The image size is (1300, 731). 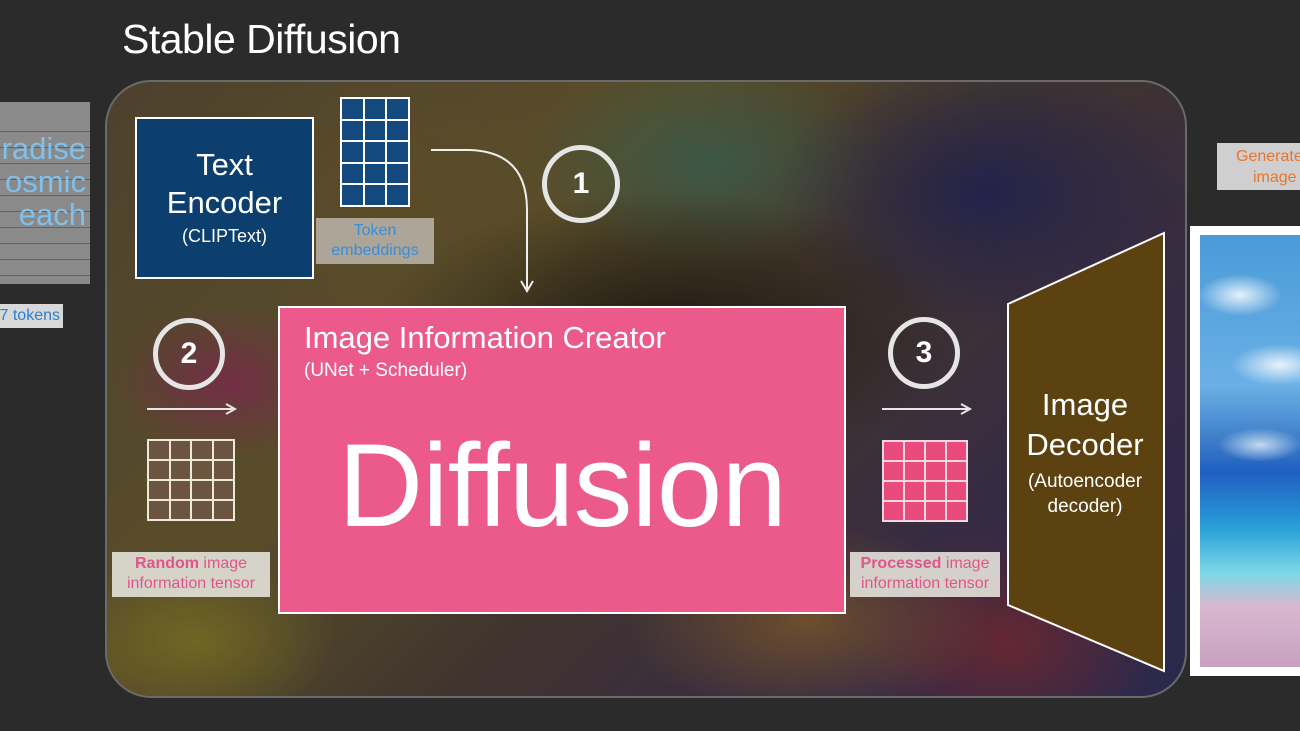 What do you see at coordinates (166, 563) in the screenshot?
I see `caption-bold: Random` at bounding box center [166, 563].